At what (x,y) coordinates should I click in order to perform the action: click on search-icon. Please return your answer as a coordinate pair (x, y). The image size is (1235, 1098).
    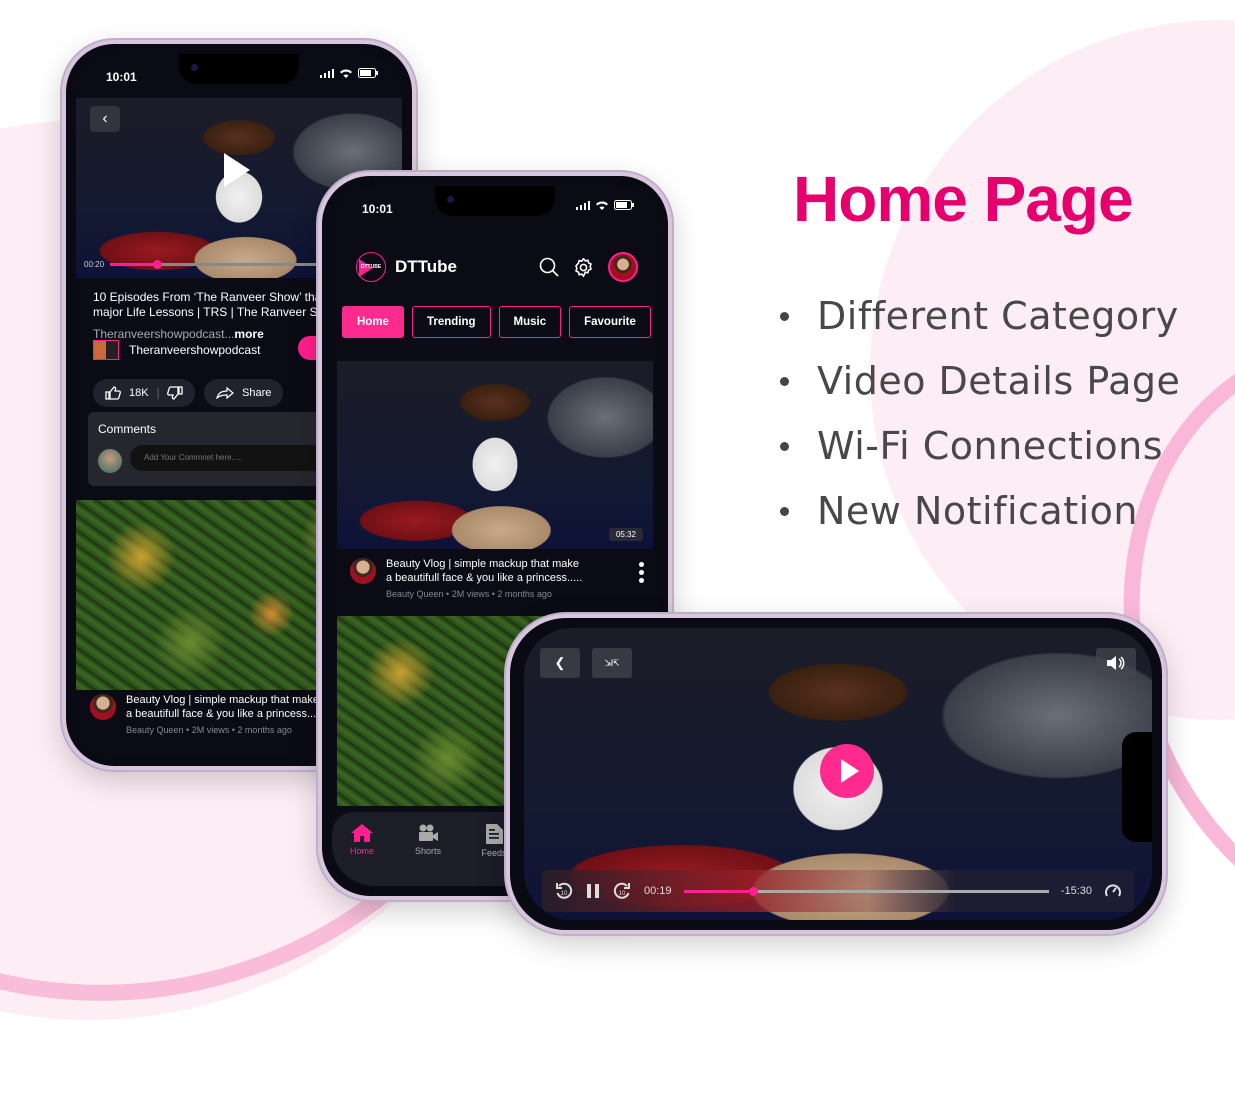
    Looking at the image, I should click on (549, 267).